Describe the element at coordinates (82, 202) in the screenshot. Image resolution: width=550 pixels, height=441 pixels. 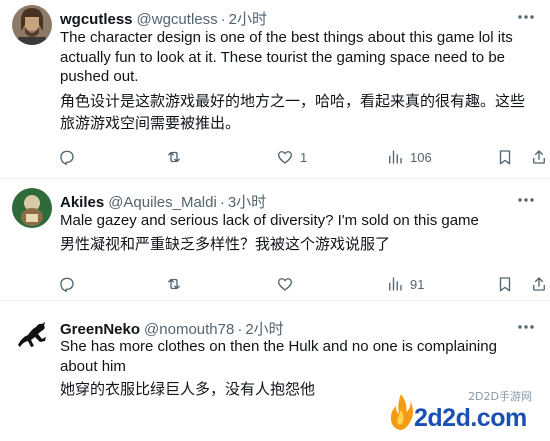
I see `author-name: Akiles` at that location.